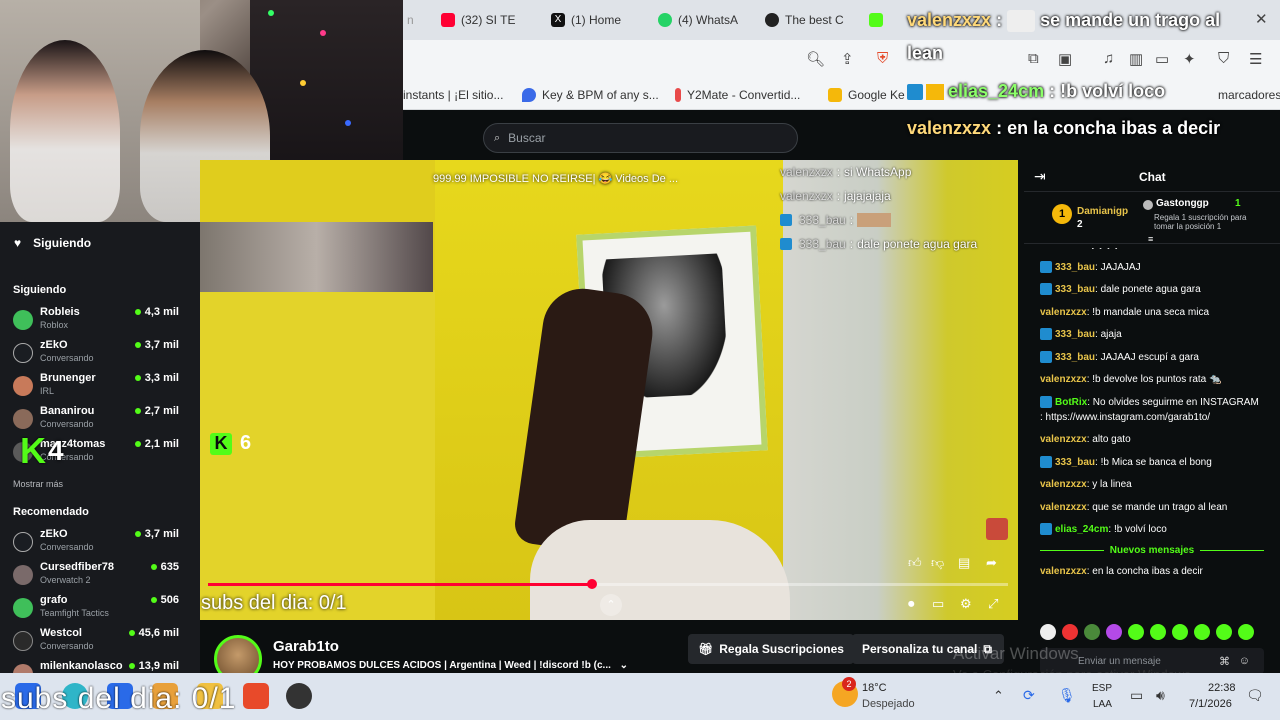 The image size is (1280, 720). Describe the element at coordinates (417, 20) in the screenshot. I see `tab-partial: n` at that location.